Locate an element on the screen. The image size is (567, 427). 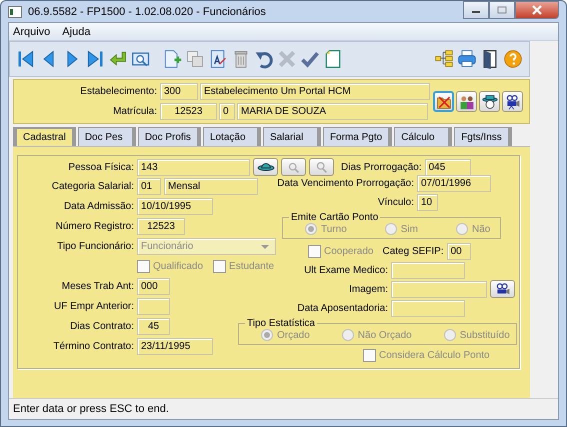
input-field: 07/01/1996 is located at coordinates (454, 183).